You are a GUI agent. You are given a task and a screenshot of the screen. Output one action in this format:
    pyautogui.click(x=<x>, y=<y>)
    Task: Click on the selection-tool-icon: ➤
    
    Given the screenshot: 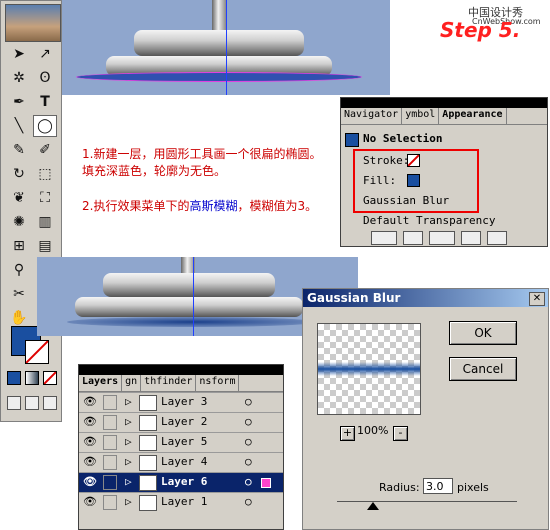 What is the action you would take?
    pyautogui.click(x=19, y=54)
    